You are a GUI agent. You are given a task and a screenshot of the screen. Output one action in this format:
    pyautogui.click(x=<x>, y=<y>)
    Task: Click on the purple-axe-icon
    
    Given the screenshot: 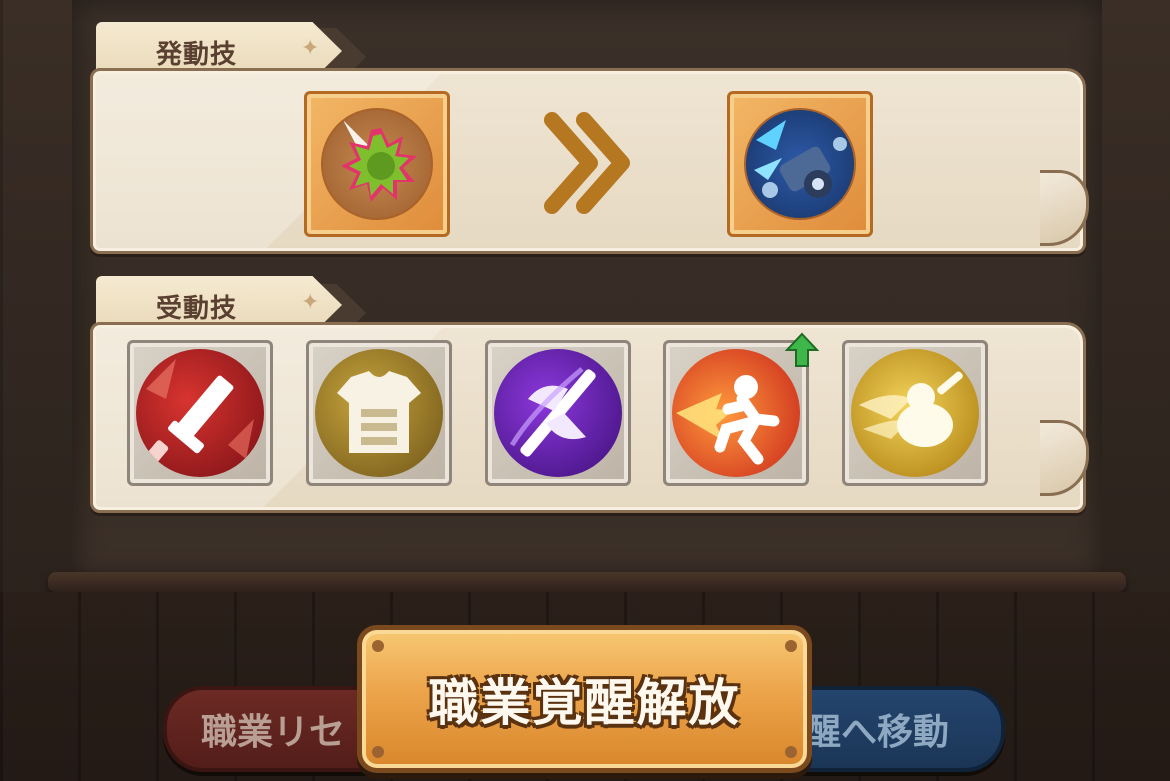 What is the action you would take?
    pyautogui.click(x=558, y=413)
    